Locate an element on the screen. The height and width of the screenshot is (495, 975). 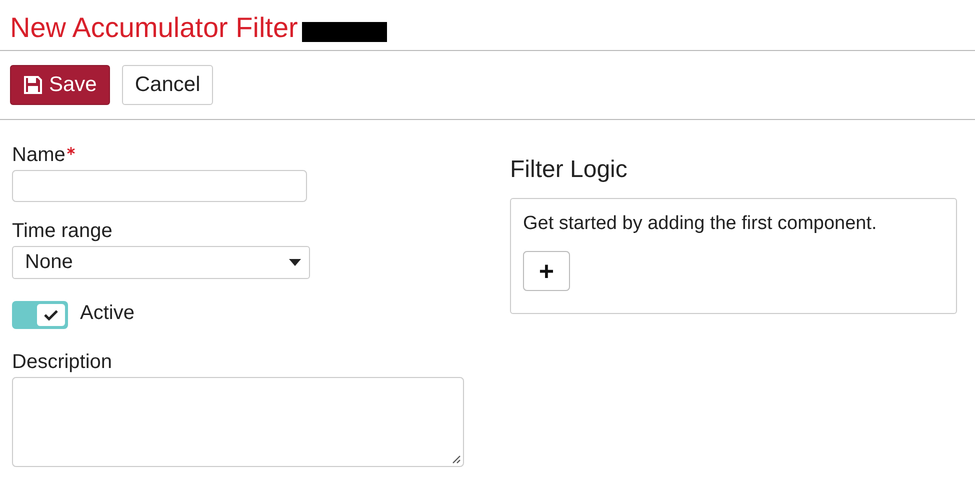
field-label: Time range is located at coordinates (63, 231).